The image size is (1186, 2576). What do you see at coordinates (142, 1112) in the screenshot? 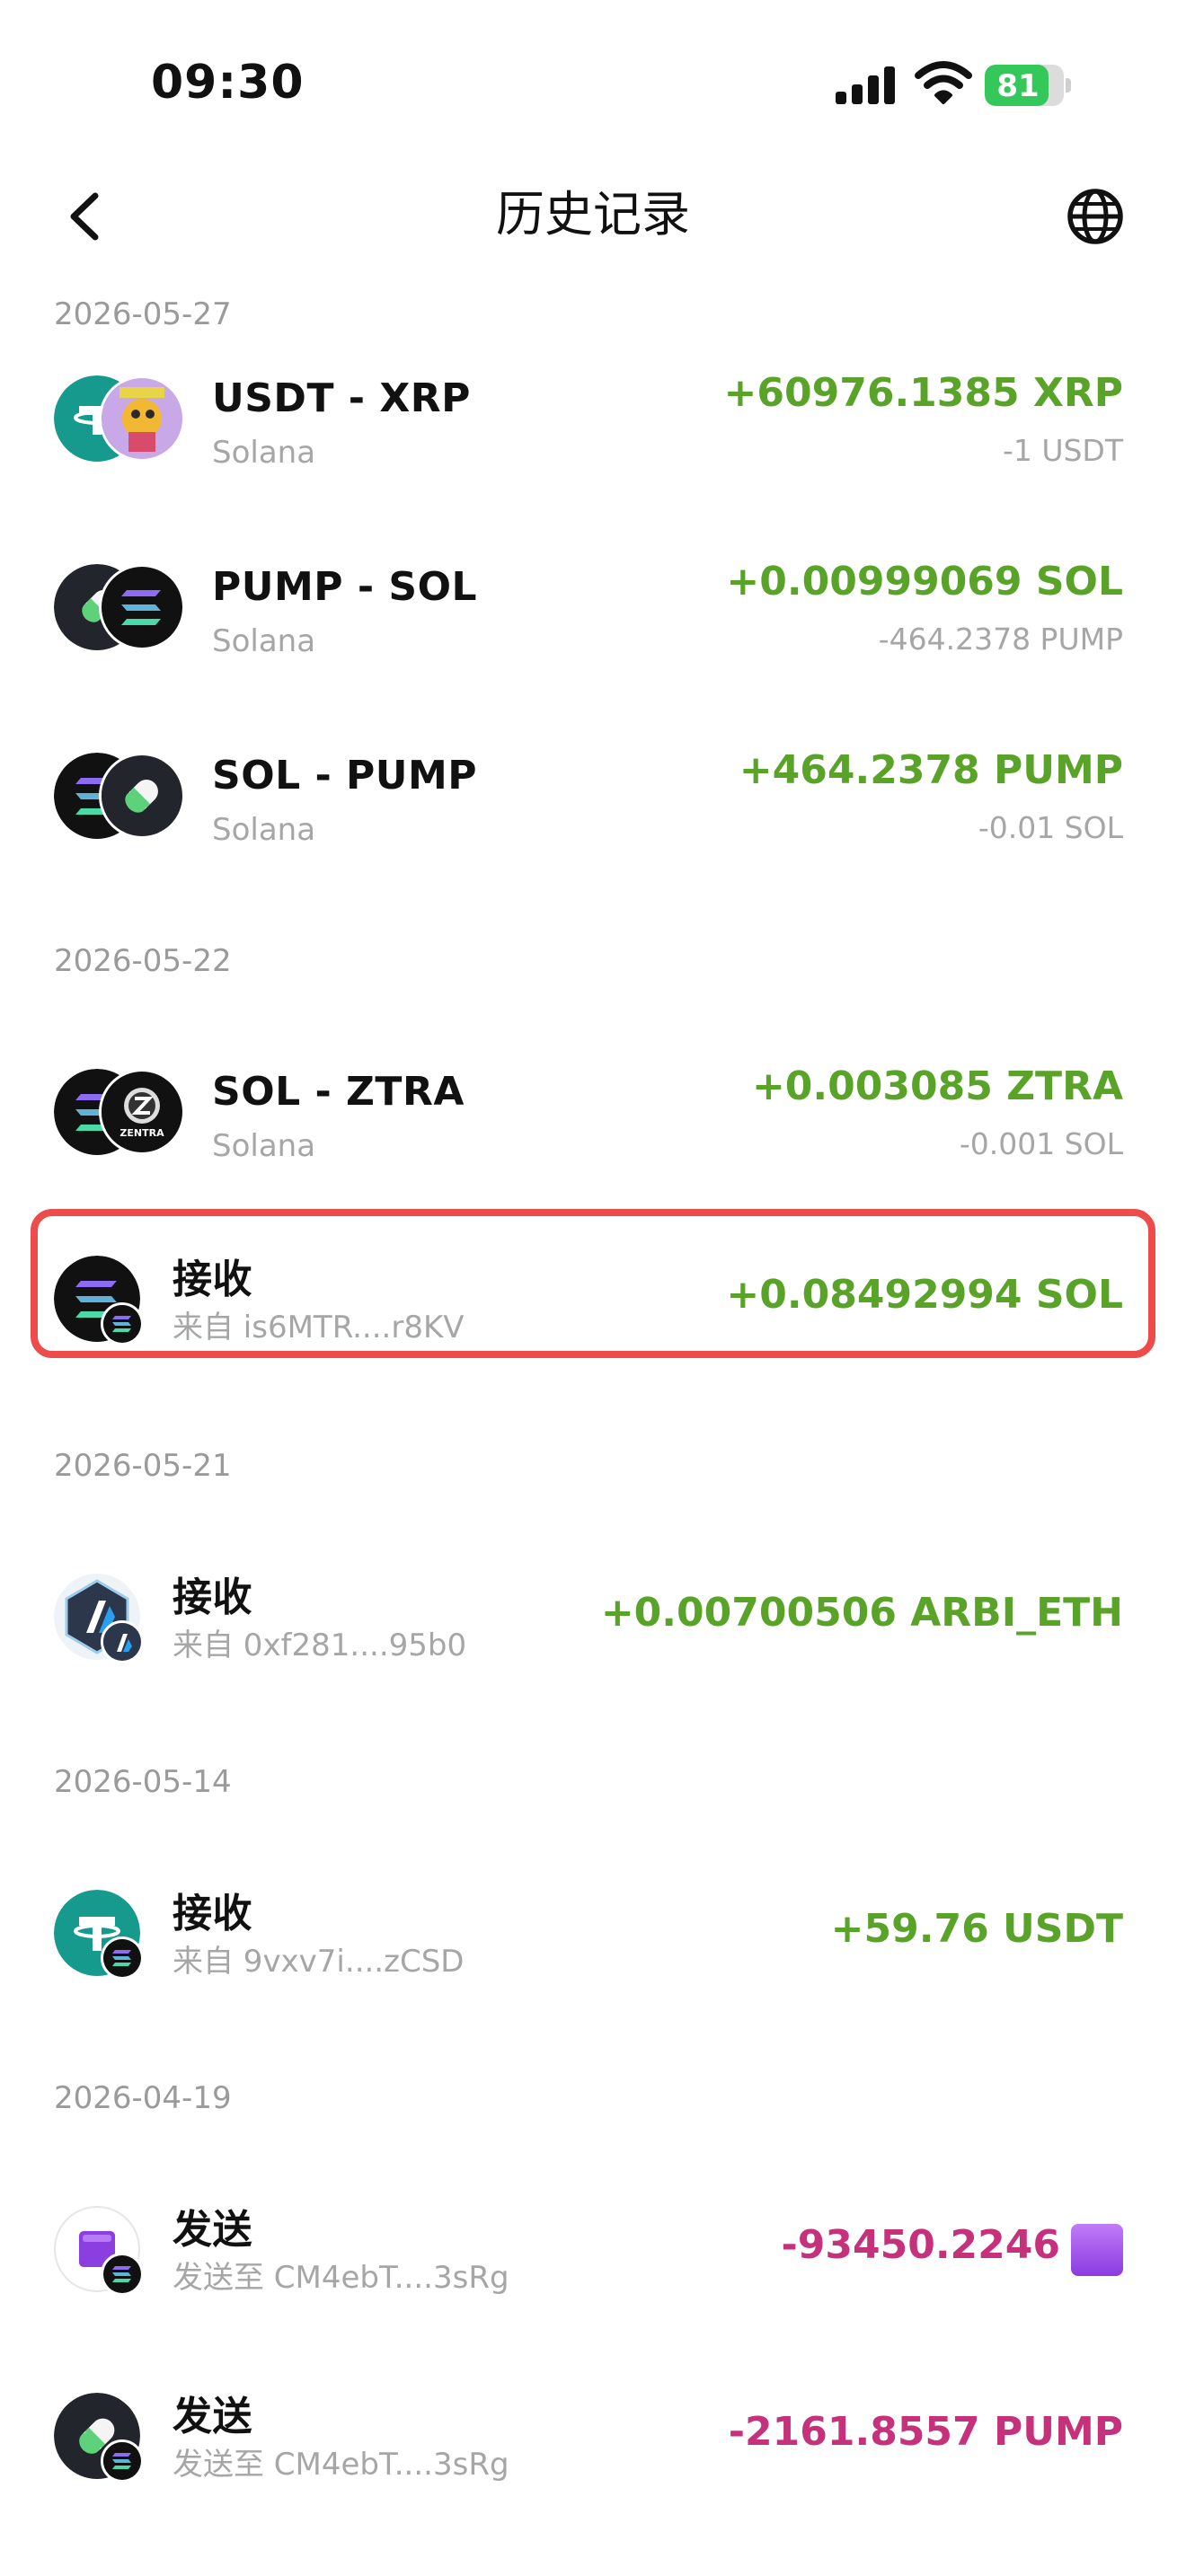
I see `ztra-token-icon: ZENTRA` at bounding box center [142, 1112].